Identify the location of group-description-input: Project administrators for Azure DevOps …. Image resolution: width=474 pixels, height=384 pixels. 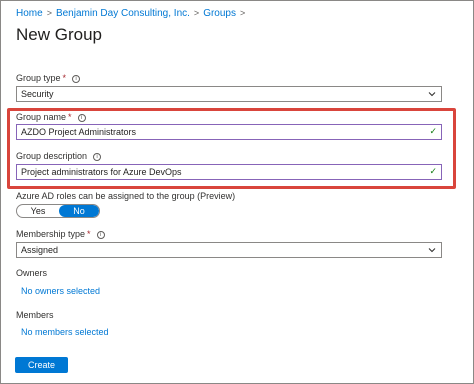
(229, 172).